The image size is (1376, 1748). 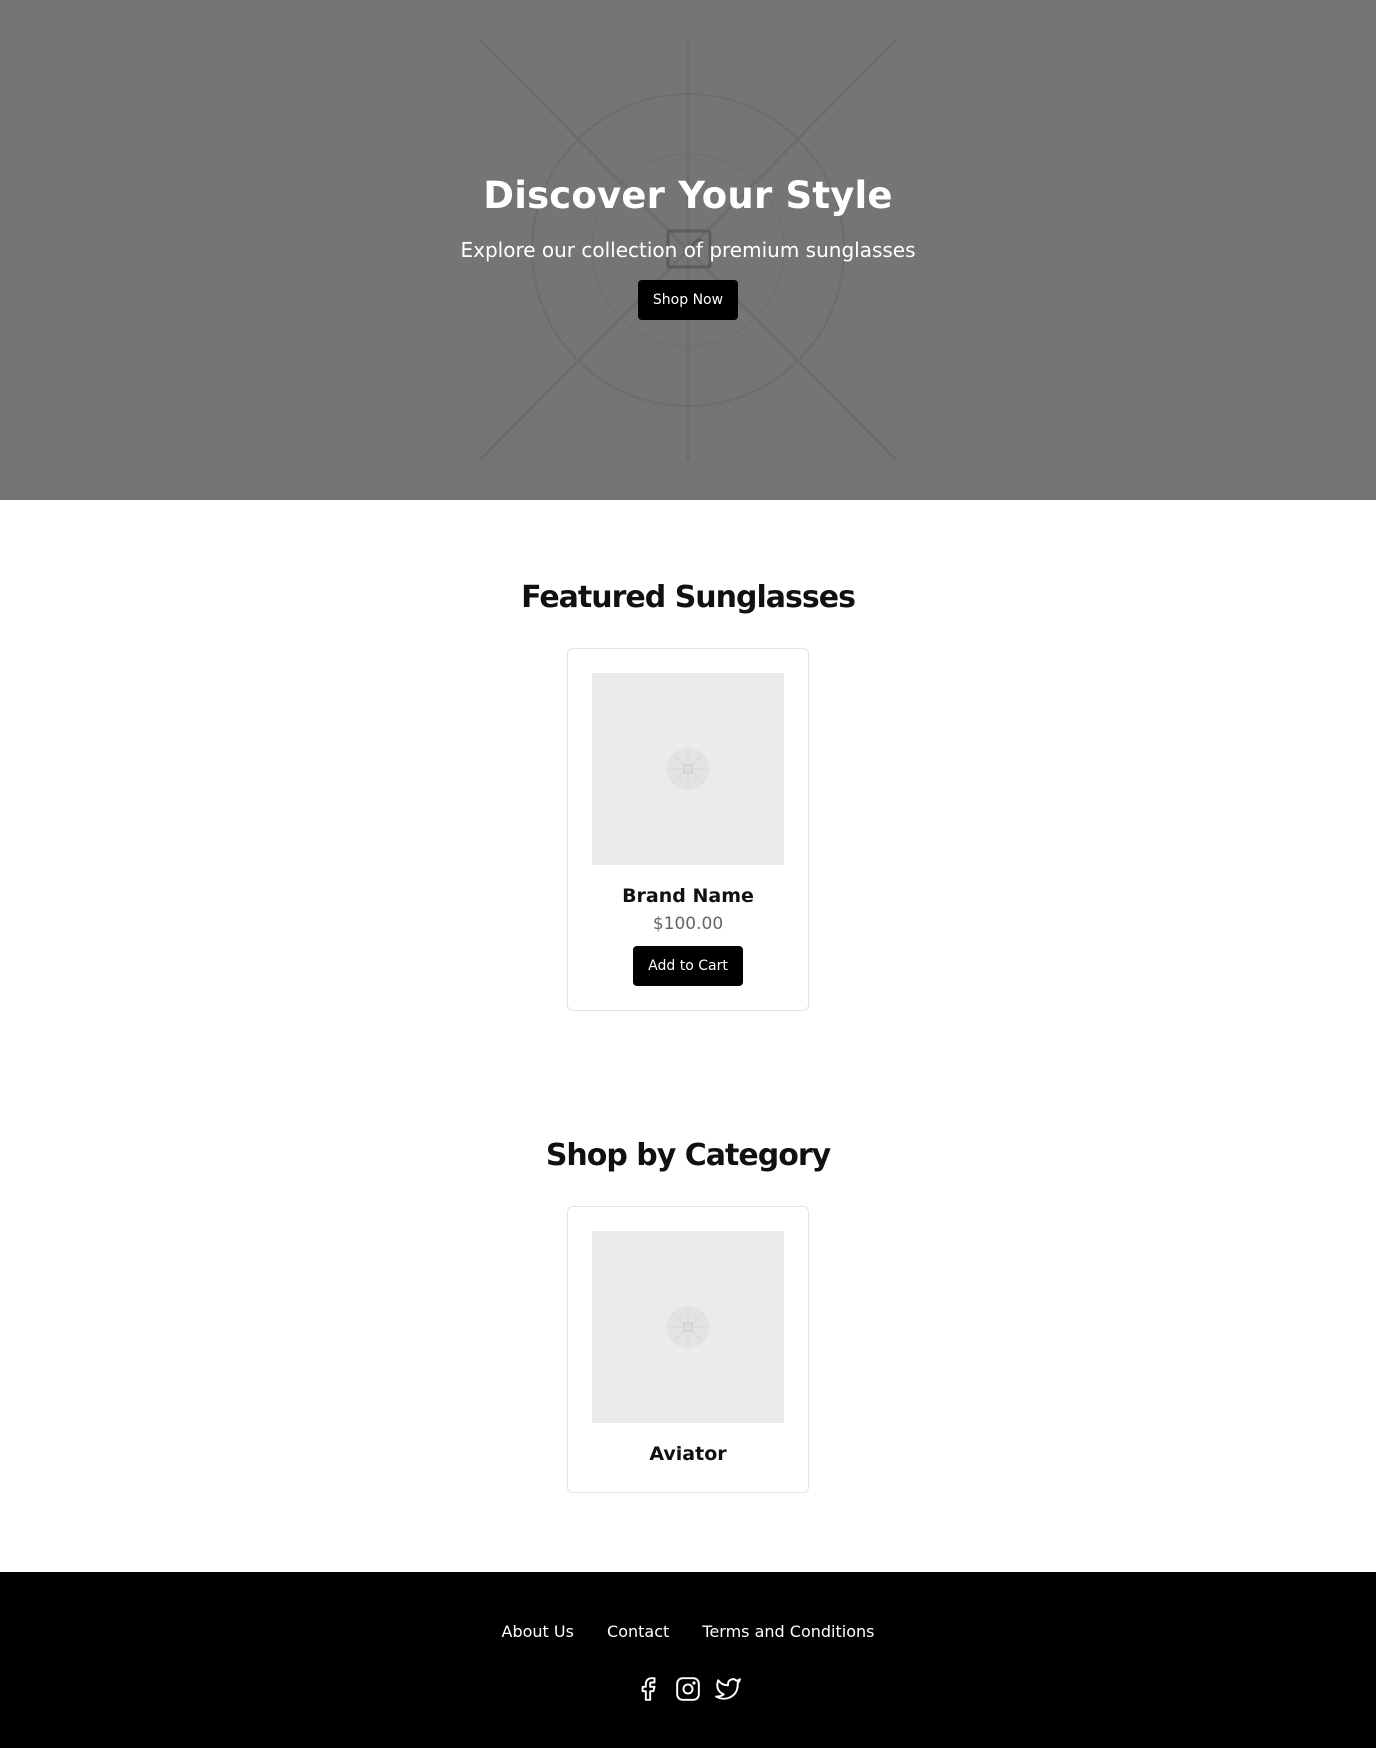 I want to click on product-price: $100.00, so click(x=688, y=924).